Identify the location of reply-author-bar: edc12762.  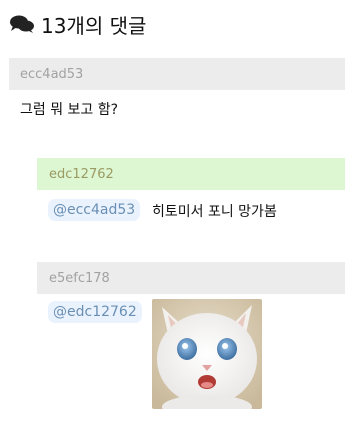
(191, 174).